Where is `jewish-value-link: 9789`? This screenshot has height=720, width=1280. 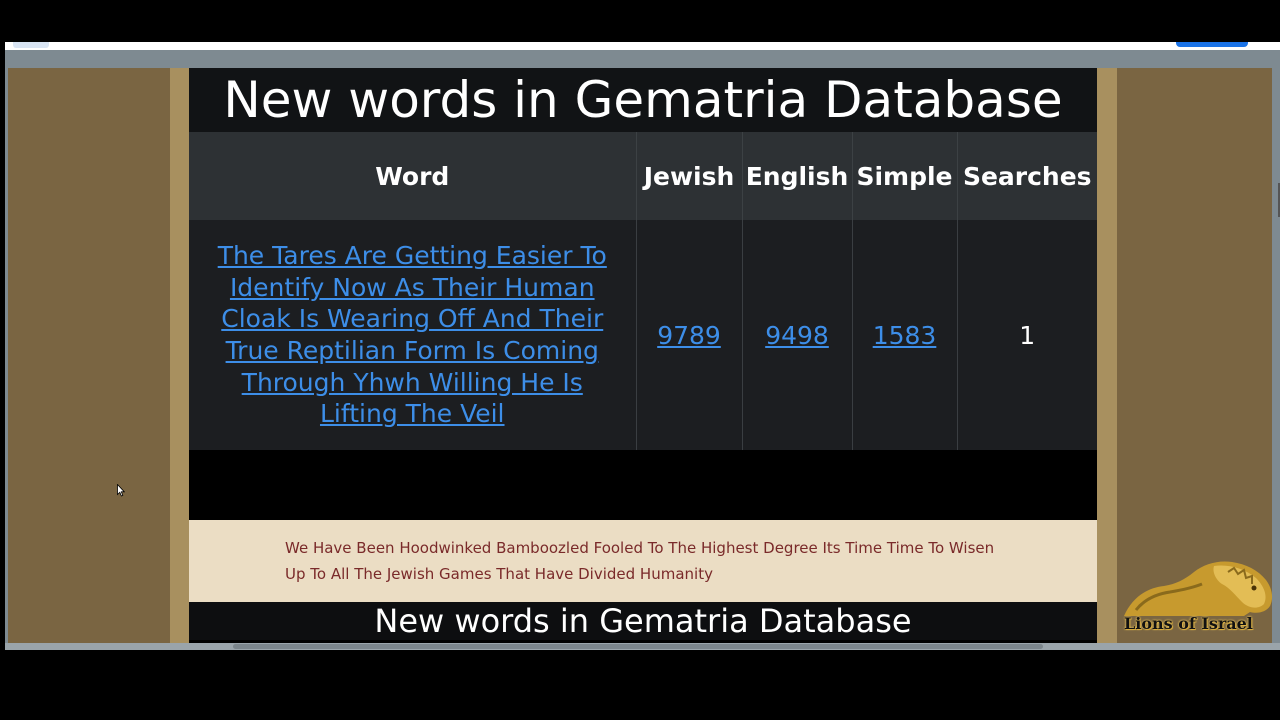 jewish-value-link: 9789 is located at coordinates (689, 335).